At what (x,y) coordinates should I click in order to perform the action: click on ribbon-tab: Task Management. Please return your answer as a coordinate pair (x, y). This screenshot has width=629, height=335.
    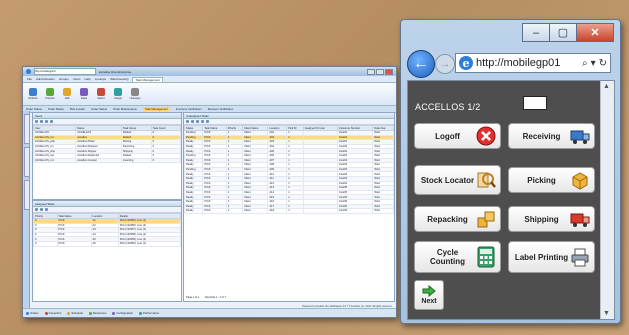
    Looking at the image, I should click on (147, 79).